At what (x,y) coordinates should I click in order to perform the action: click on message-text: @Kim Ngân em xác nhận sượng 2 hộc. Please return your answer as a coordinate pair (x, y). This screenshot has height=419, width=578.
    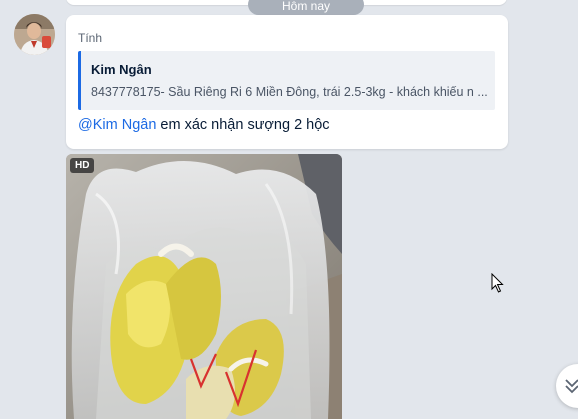
    Looking at the image, I should click on (204, 125).